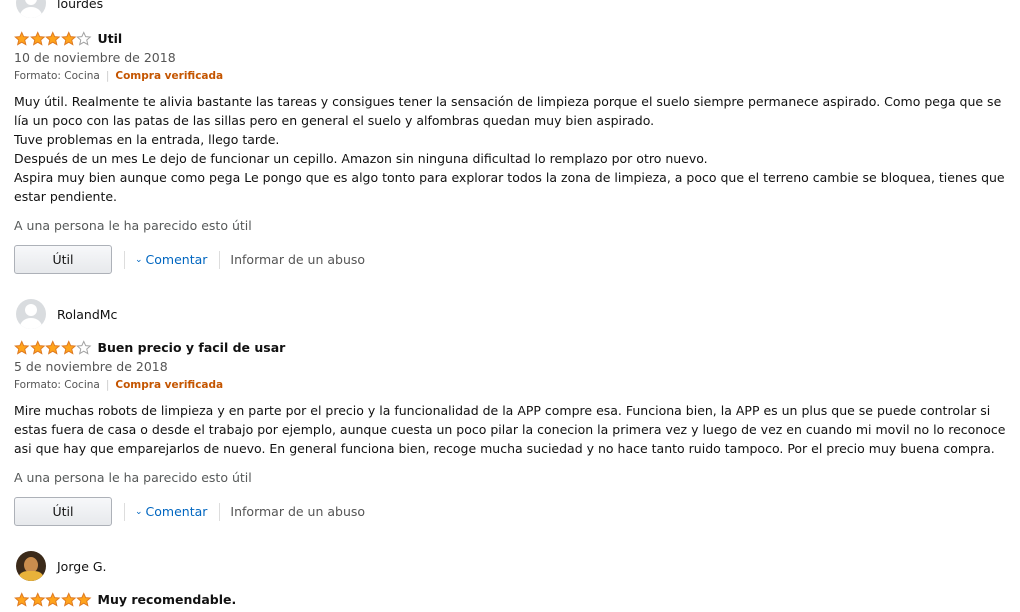 This screenshot has height=612, width=1020. Describe the element at coordinates (95, 57) in the screenshot. I see `review-date: 10 de noviembre de 2018` at that location.